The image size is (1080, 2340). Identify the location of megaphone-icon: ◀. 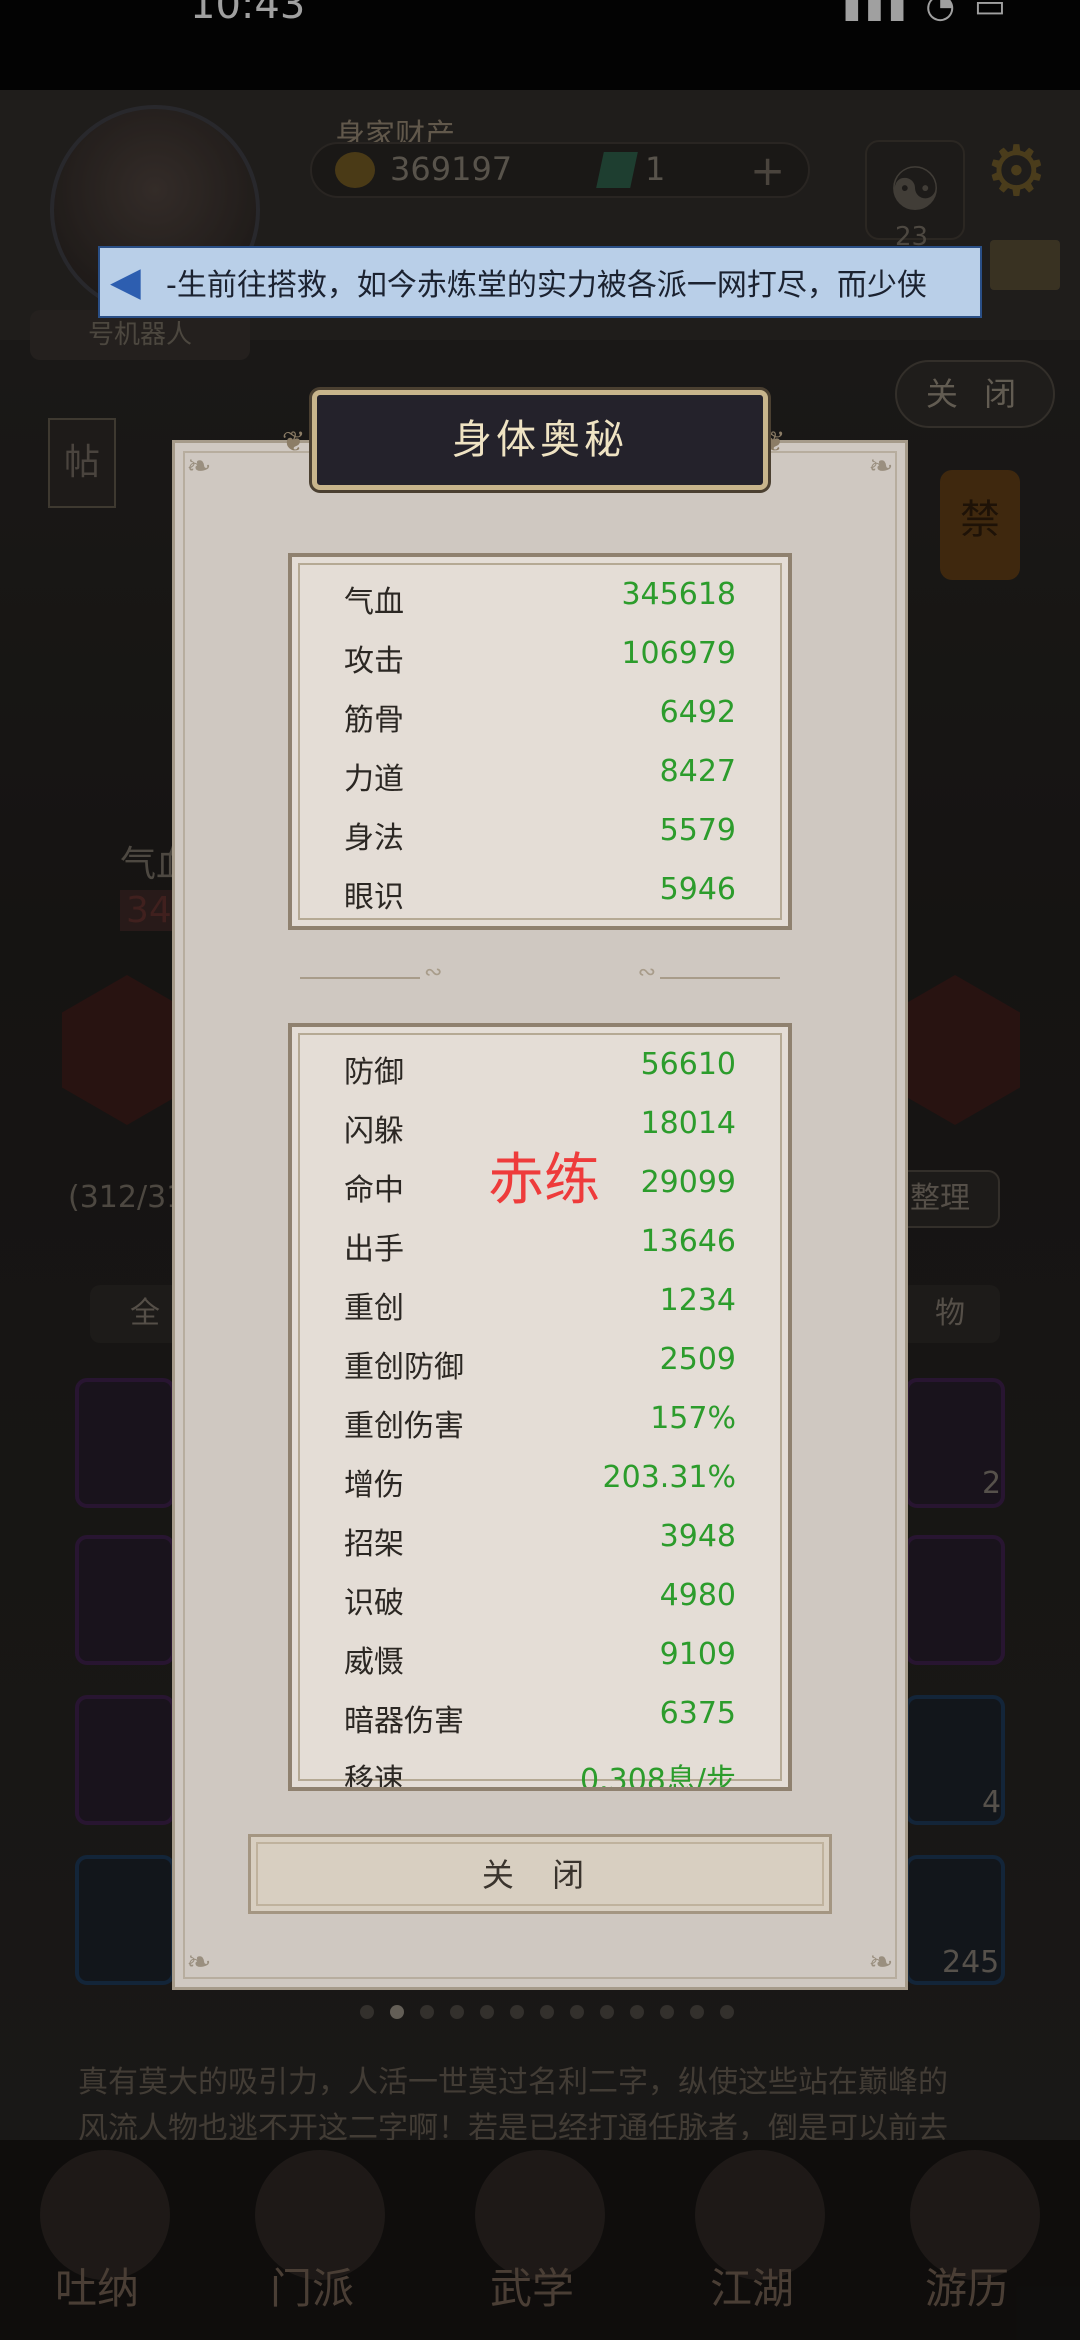
(125, 282).